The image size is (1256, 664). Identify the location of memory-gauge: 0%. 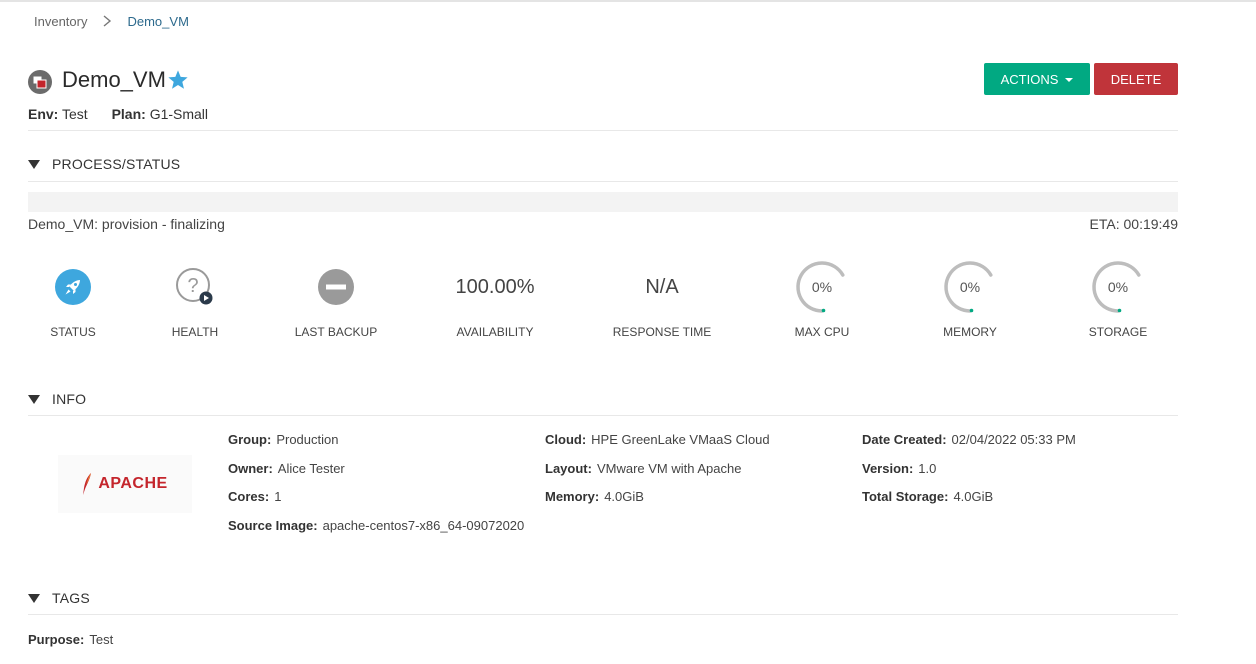
(970, 287).